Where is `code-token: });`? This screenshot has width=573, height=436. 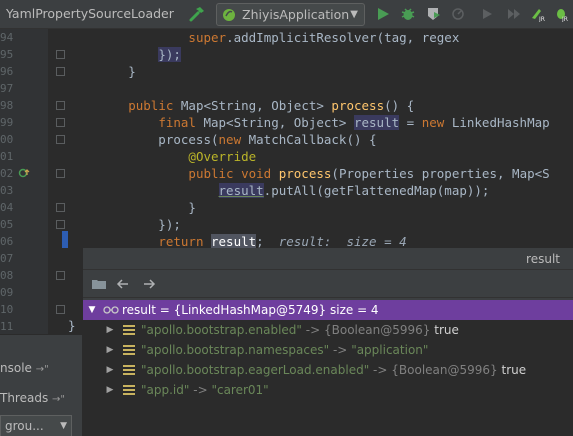 code-token: }); is located at coordinates (169, 54).